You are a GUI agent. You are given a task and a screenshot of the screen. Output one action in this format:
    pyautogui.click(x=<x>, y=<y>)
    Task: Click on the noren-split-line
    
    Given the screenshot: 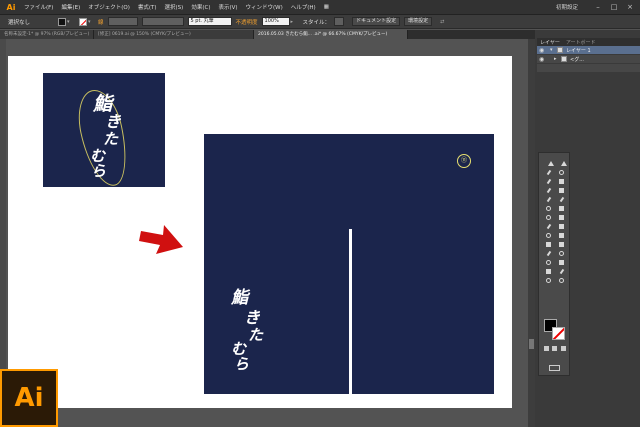 What is the action you would take?
    pyautogui.click(x=350, y=311)
    